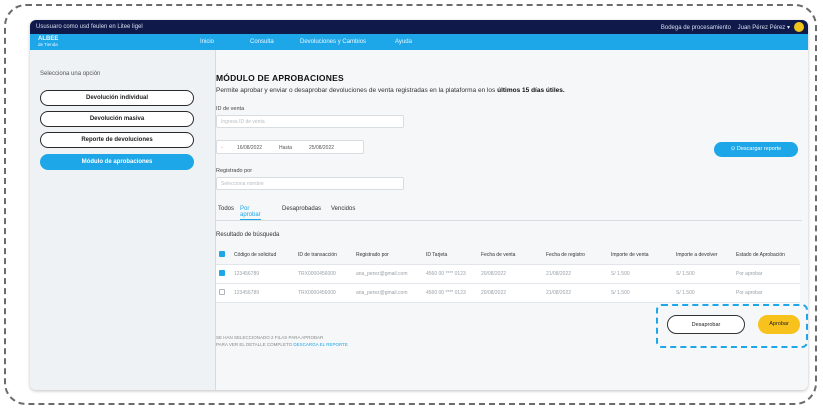 This screenshot has width=823, height=411. Describe the element at coordinates (70, 74) in the screenshot. I see `sidebar-title: Selecciona una opción` at that location.